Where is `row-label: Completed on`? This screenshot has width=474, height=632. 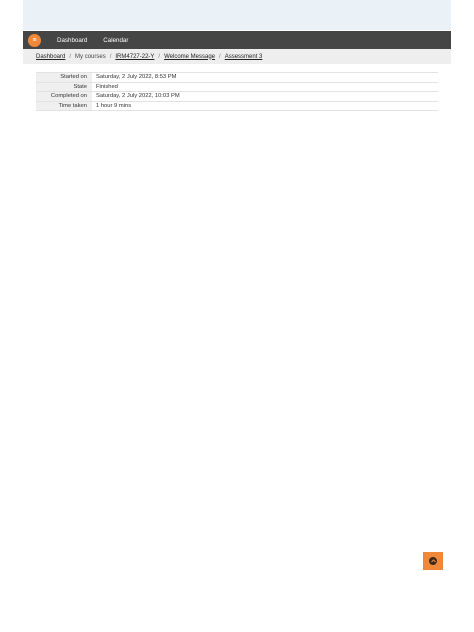
row-label: Completed on is located at coordinates (64, 96).